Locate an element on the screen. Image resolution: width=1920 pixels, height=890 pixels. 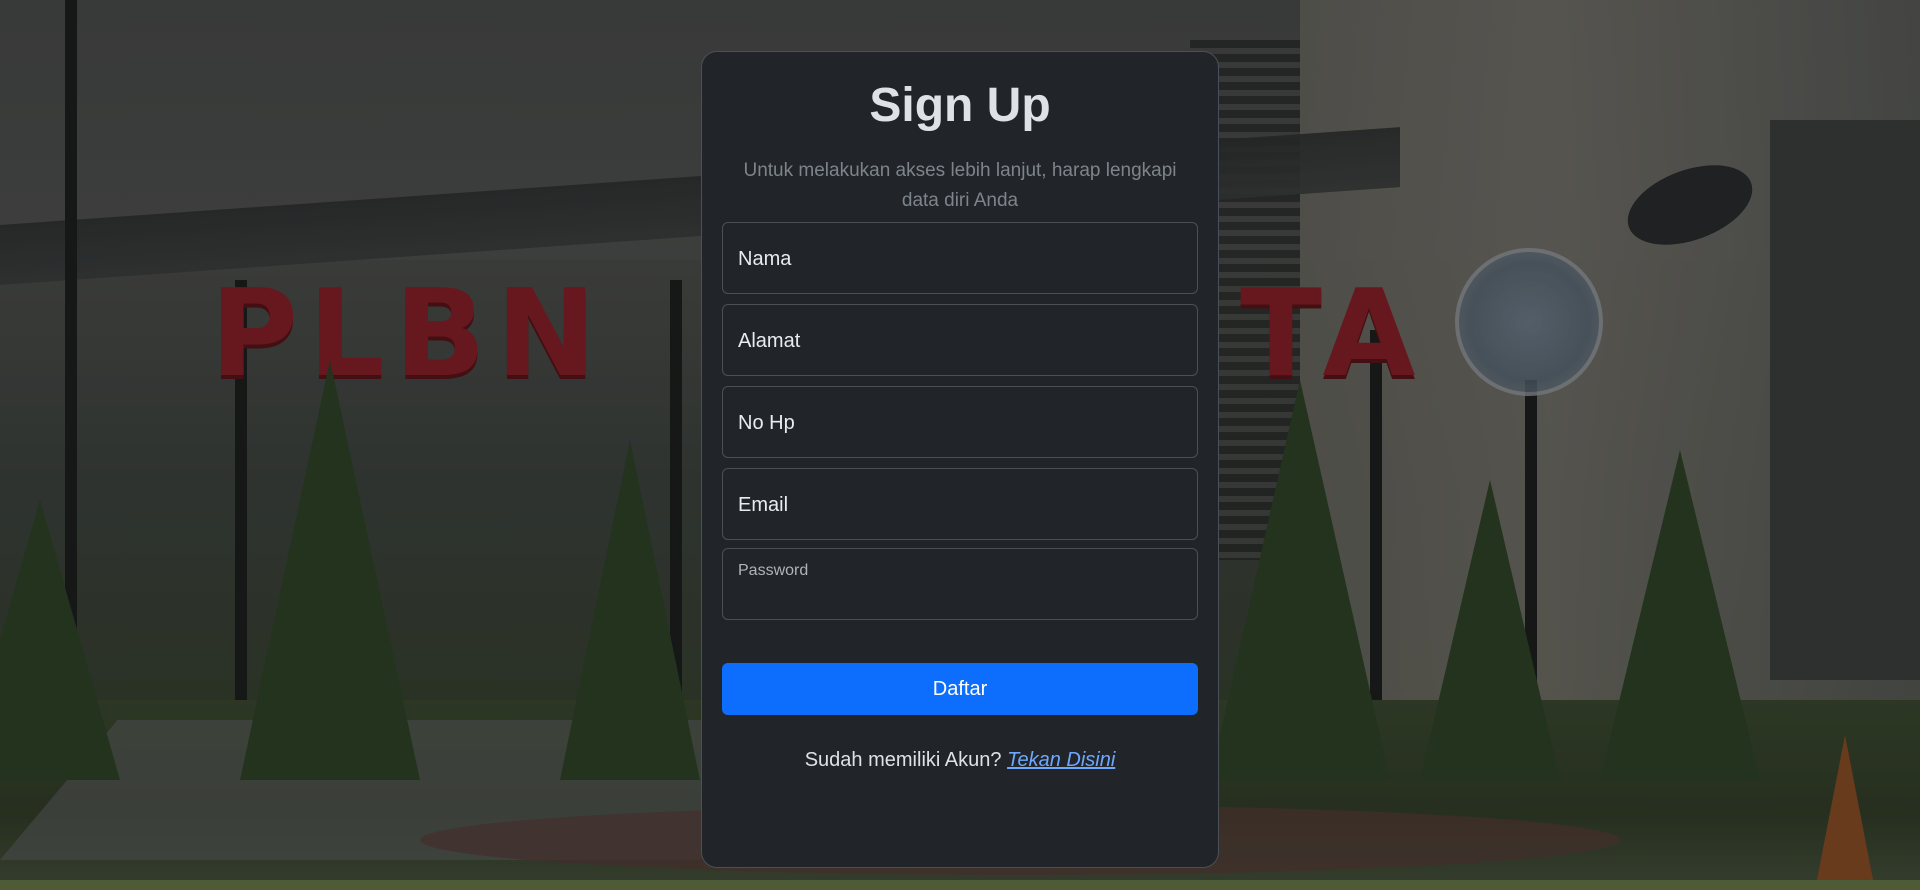
alamat-input is located at coordinates (960, 340).